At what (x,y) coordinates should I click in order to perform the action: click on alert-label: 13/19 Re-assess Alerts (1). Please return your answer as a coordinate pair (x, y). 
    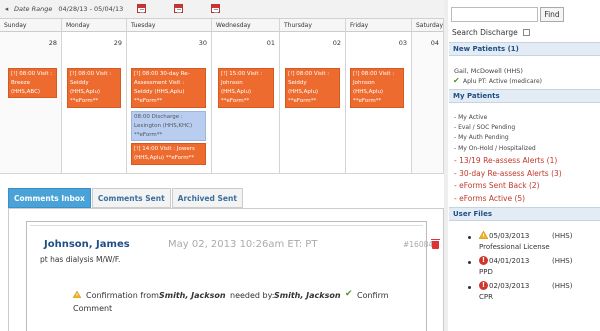
    Looking at the image, I should click on (508, 160).